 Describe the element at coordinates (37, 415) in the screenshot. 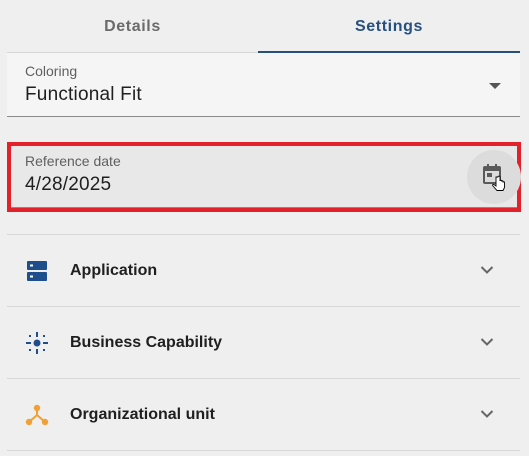

I see `organizational-unit-icon` at that location.